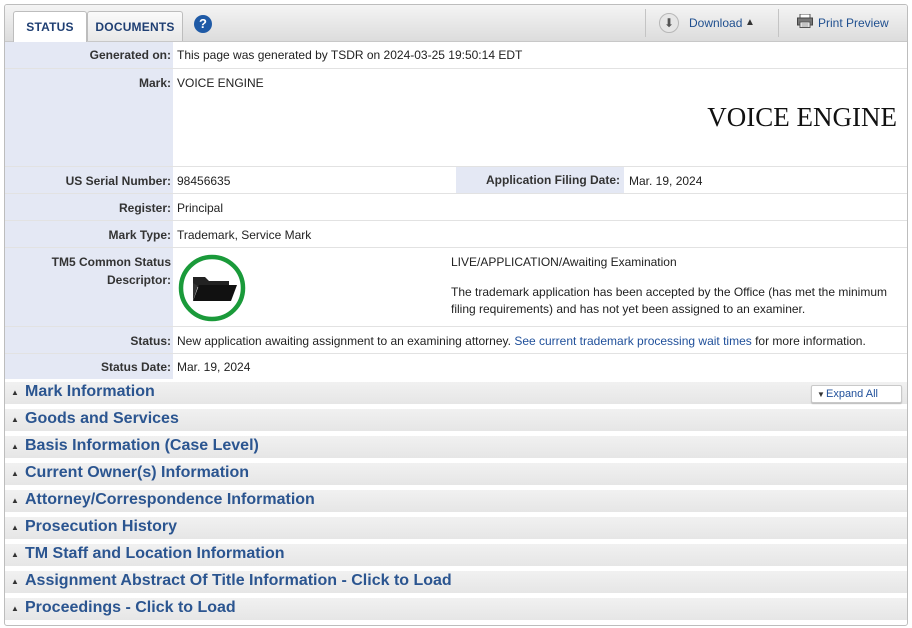 This screenshot has height=628, width=912. Describe the element at coordinates (669, 23) in the screenshot. I see `download-icon: ⬇` at that location.